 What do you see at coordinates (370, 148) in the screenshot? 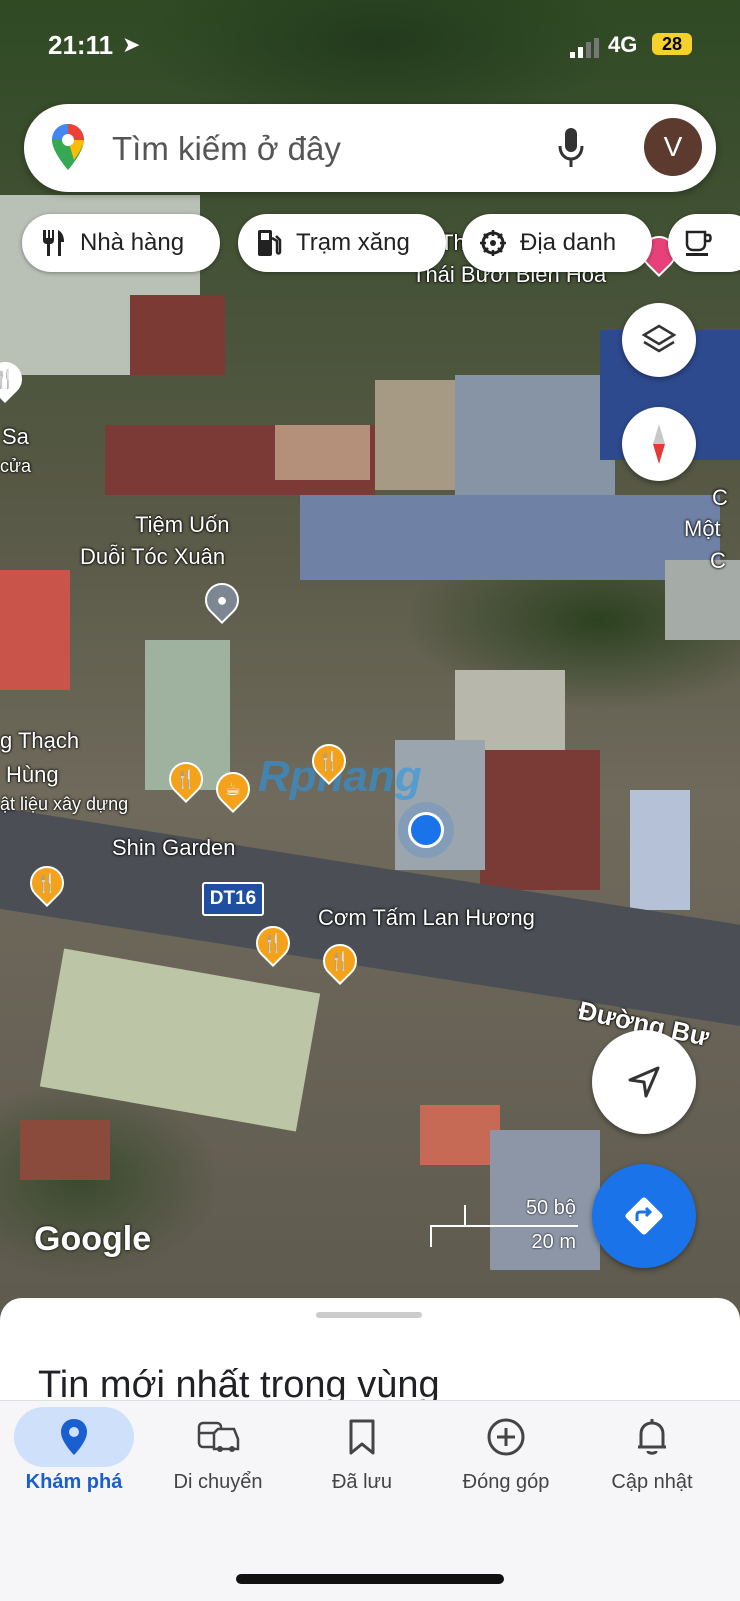
I see `search-bar: Tìm kiếm ở đây V` at bounding box center [370, 148].